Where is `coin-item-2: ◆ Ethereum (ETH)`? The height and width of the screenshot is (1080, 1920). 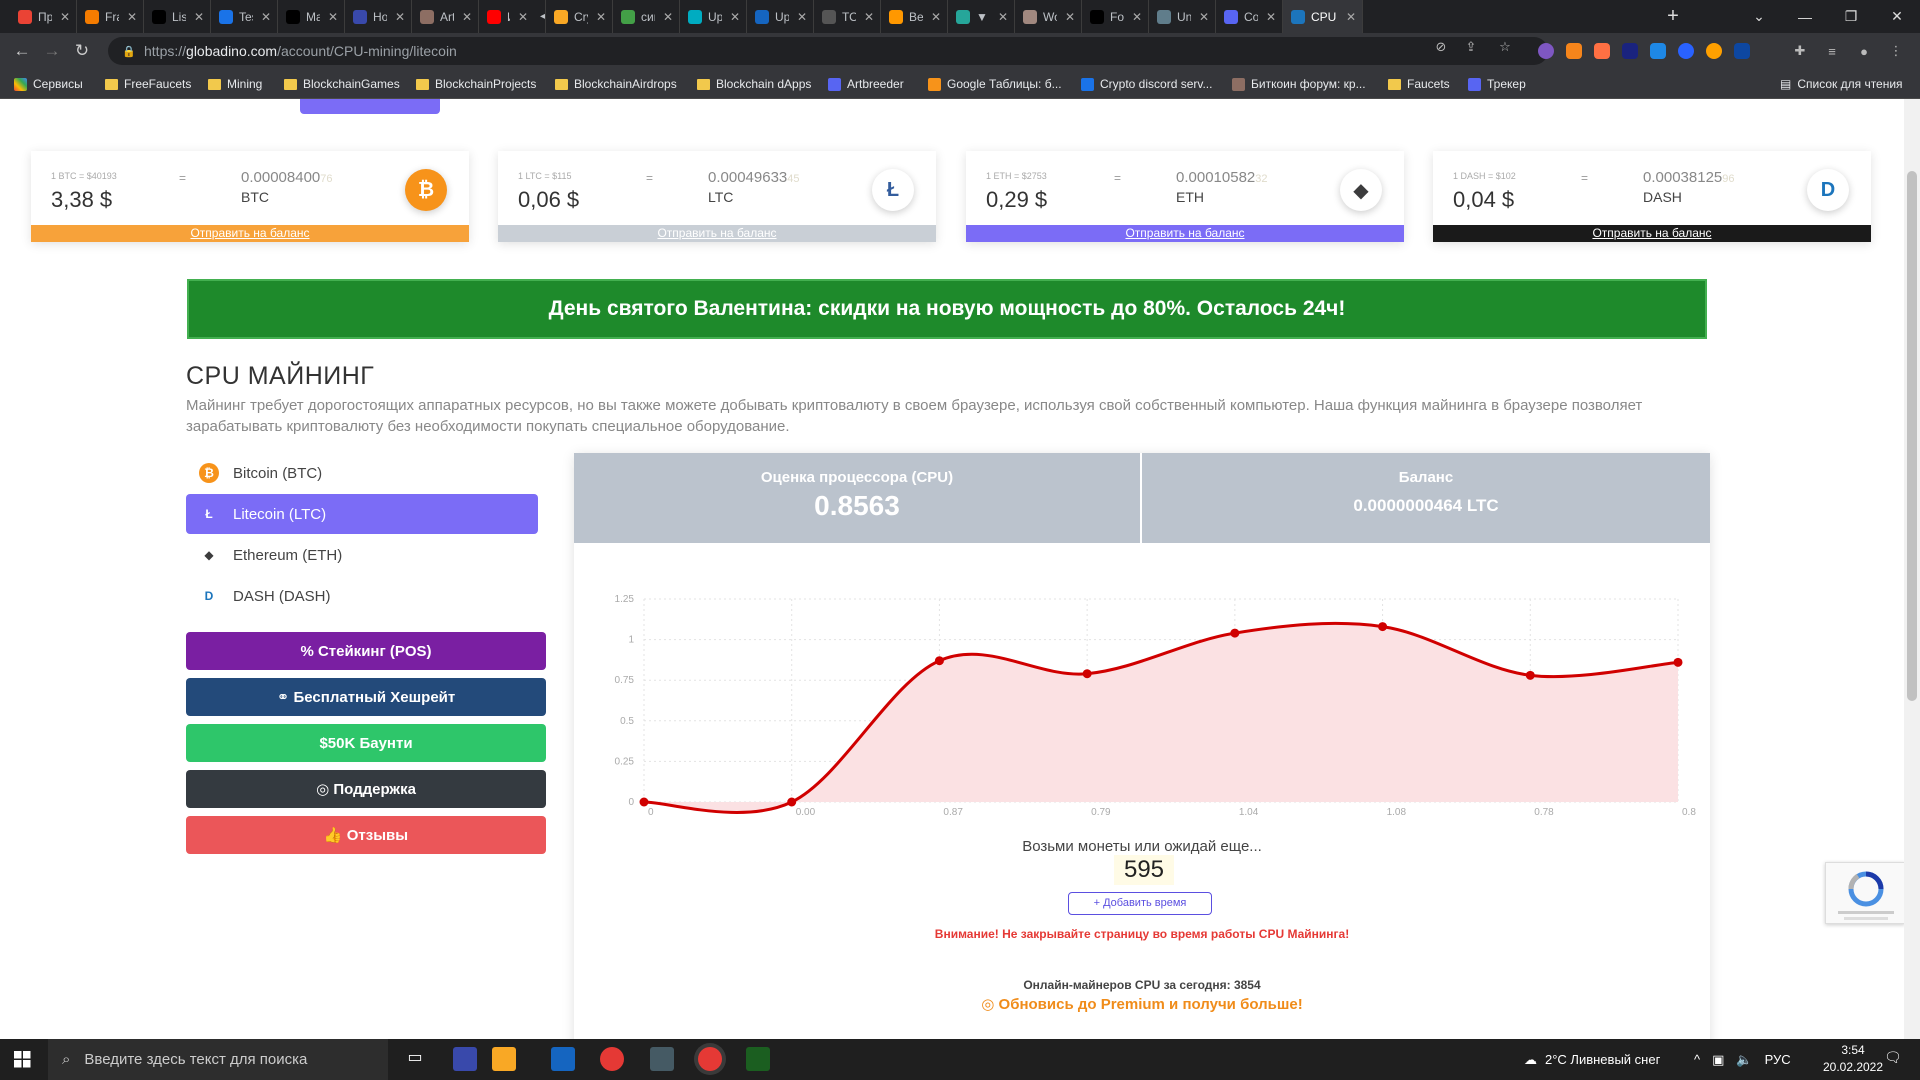
coin-item-2: ◆ Ethereum (ETH) is located at coordinates (362, 555).